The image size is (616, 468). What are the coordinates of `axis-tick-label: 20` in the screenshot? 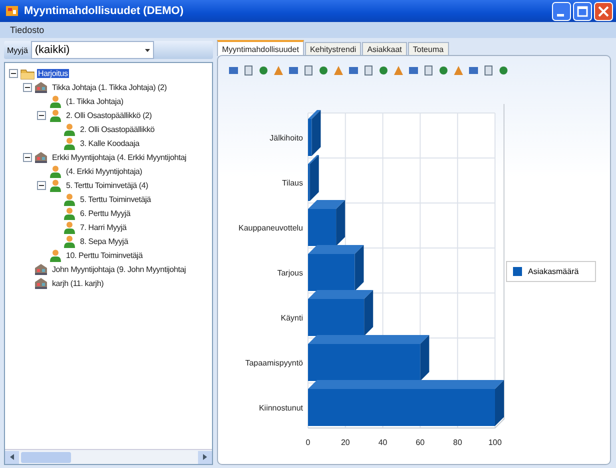 It's located at (345, 442).